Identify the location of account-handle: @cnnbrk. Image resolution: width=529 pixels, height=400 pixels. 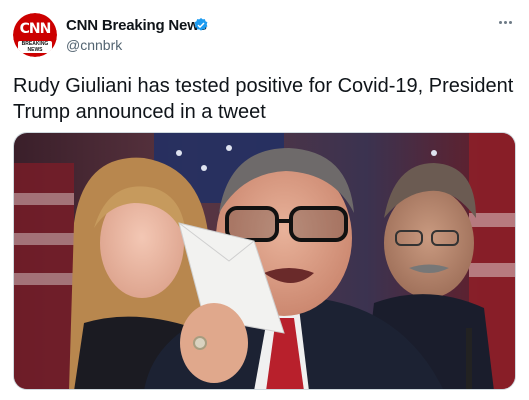
(94, 45).